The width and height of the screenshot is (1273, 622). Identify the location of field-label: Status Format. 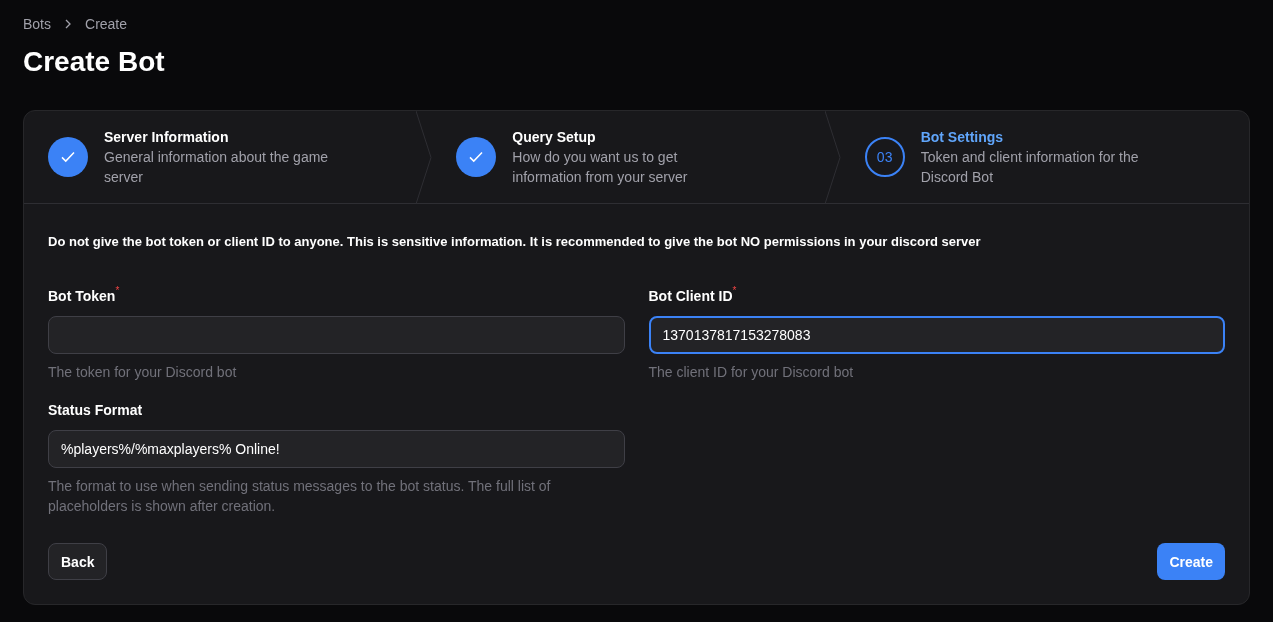
(95, 410).